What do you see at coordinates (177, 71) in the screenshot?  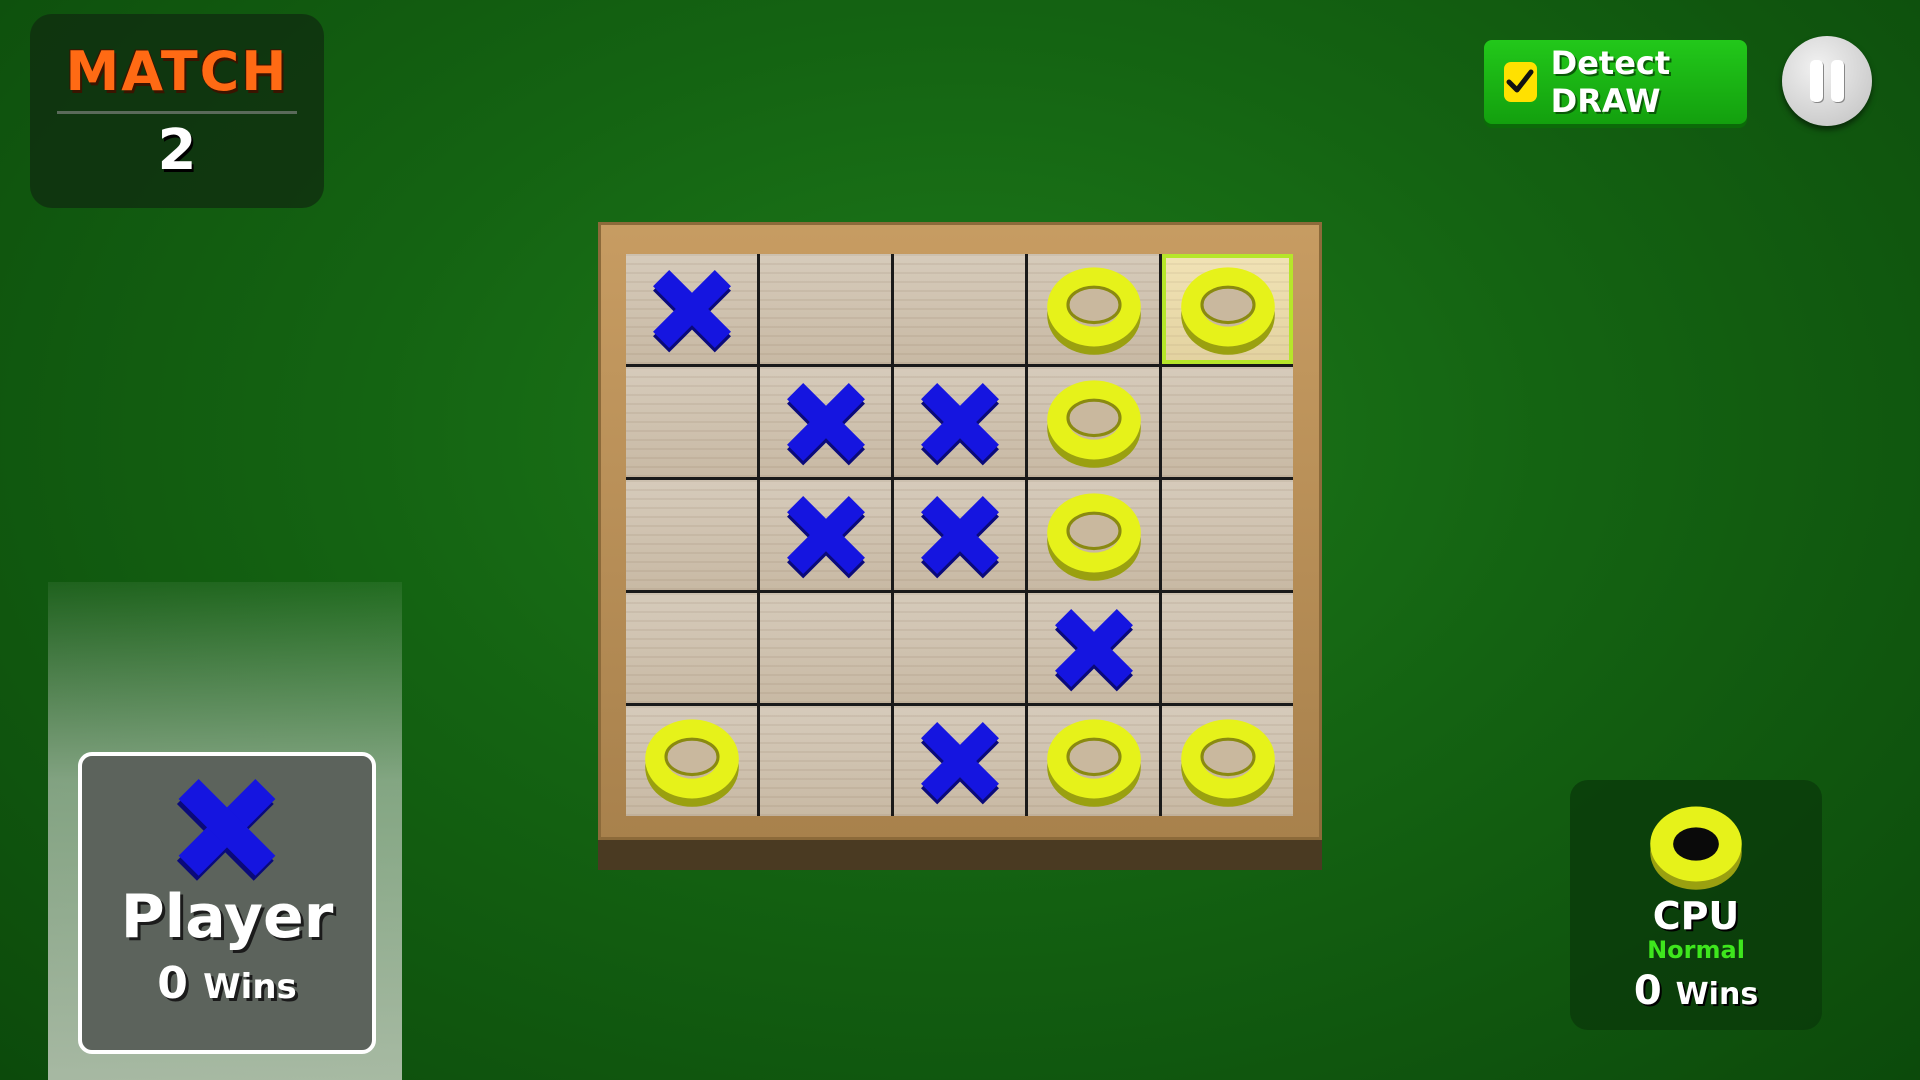 I see `match-title: MATCH` at bounding box center [177, 71].